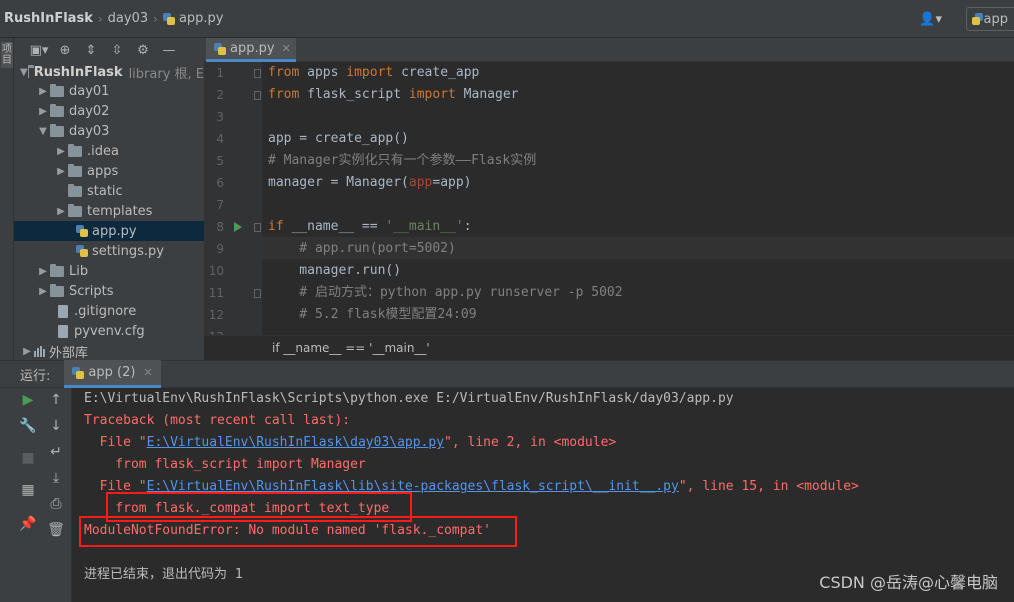  I want to click on gear-icon: ⚙, so click(143, 50).